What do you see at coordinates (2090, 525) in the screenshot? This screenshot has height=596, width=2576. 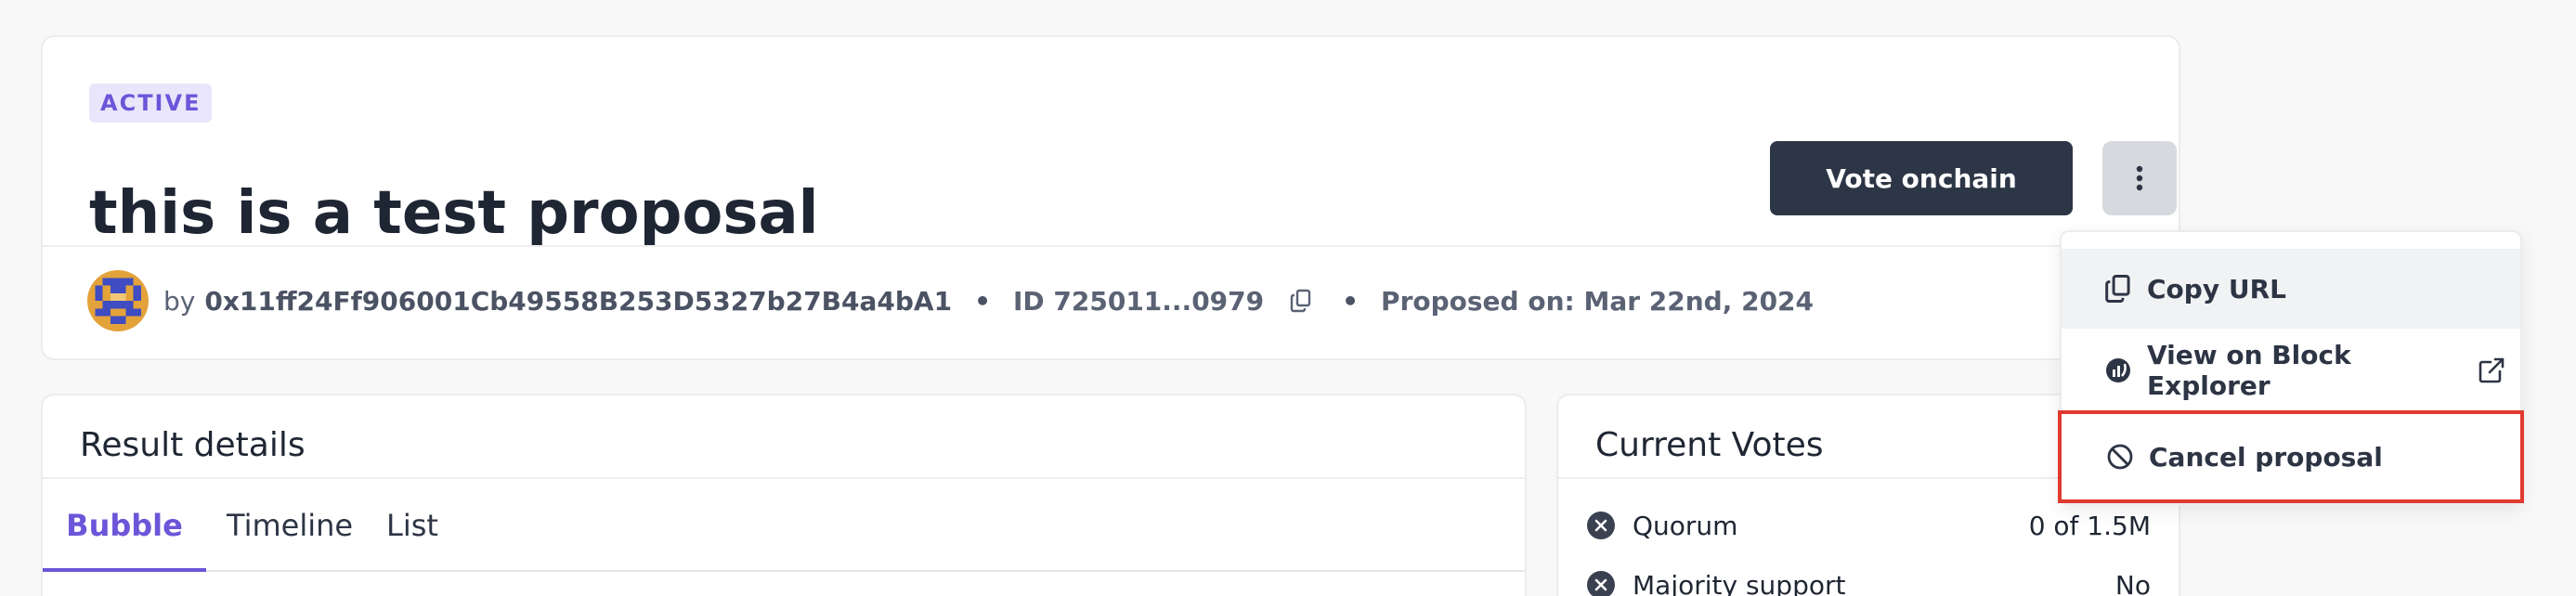 I see `quorum-value: 0 of 1.5M` at bounding box center [2090, 525].